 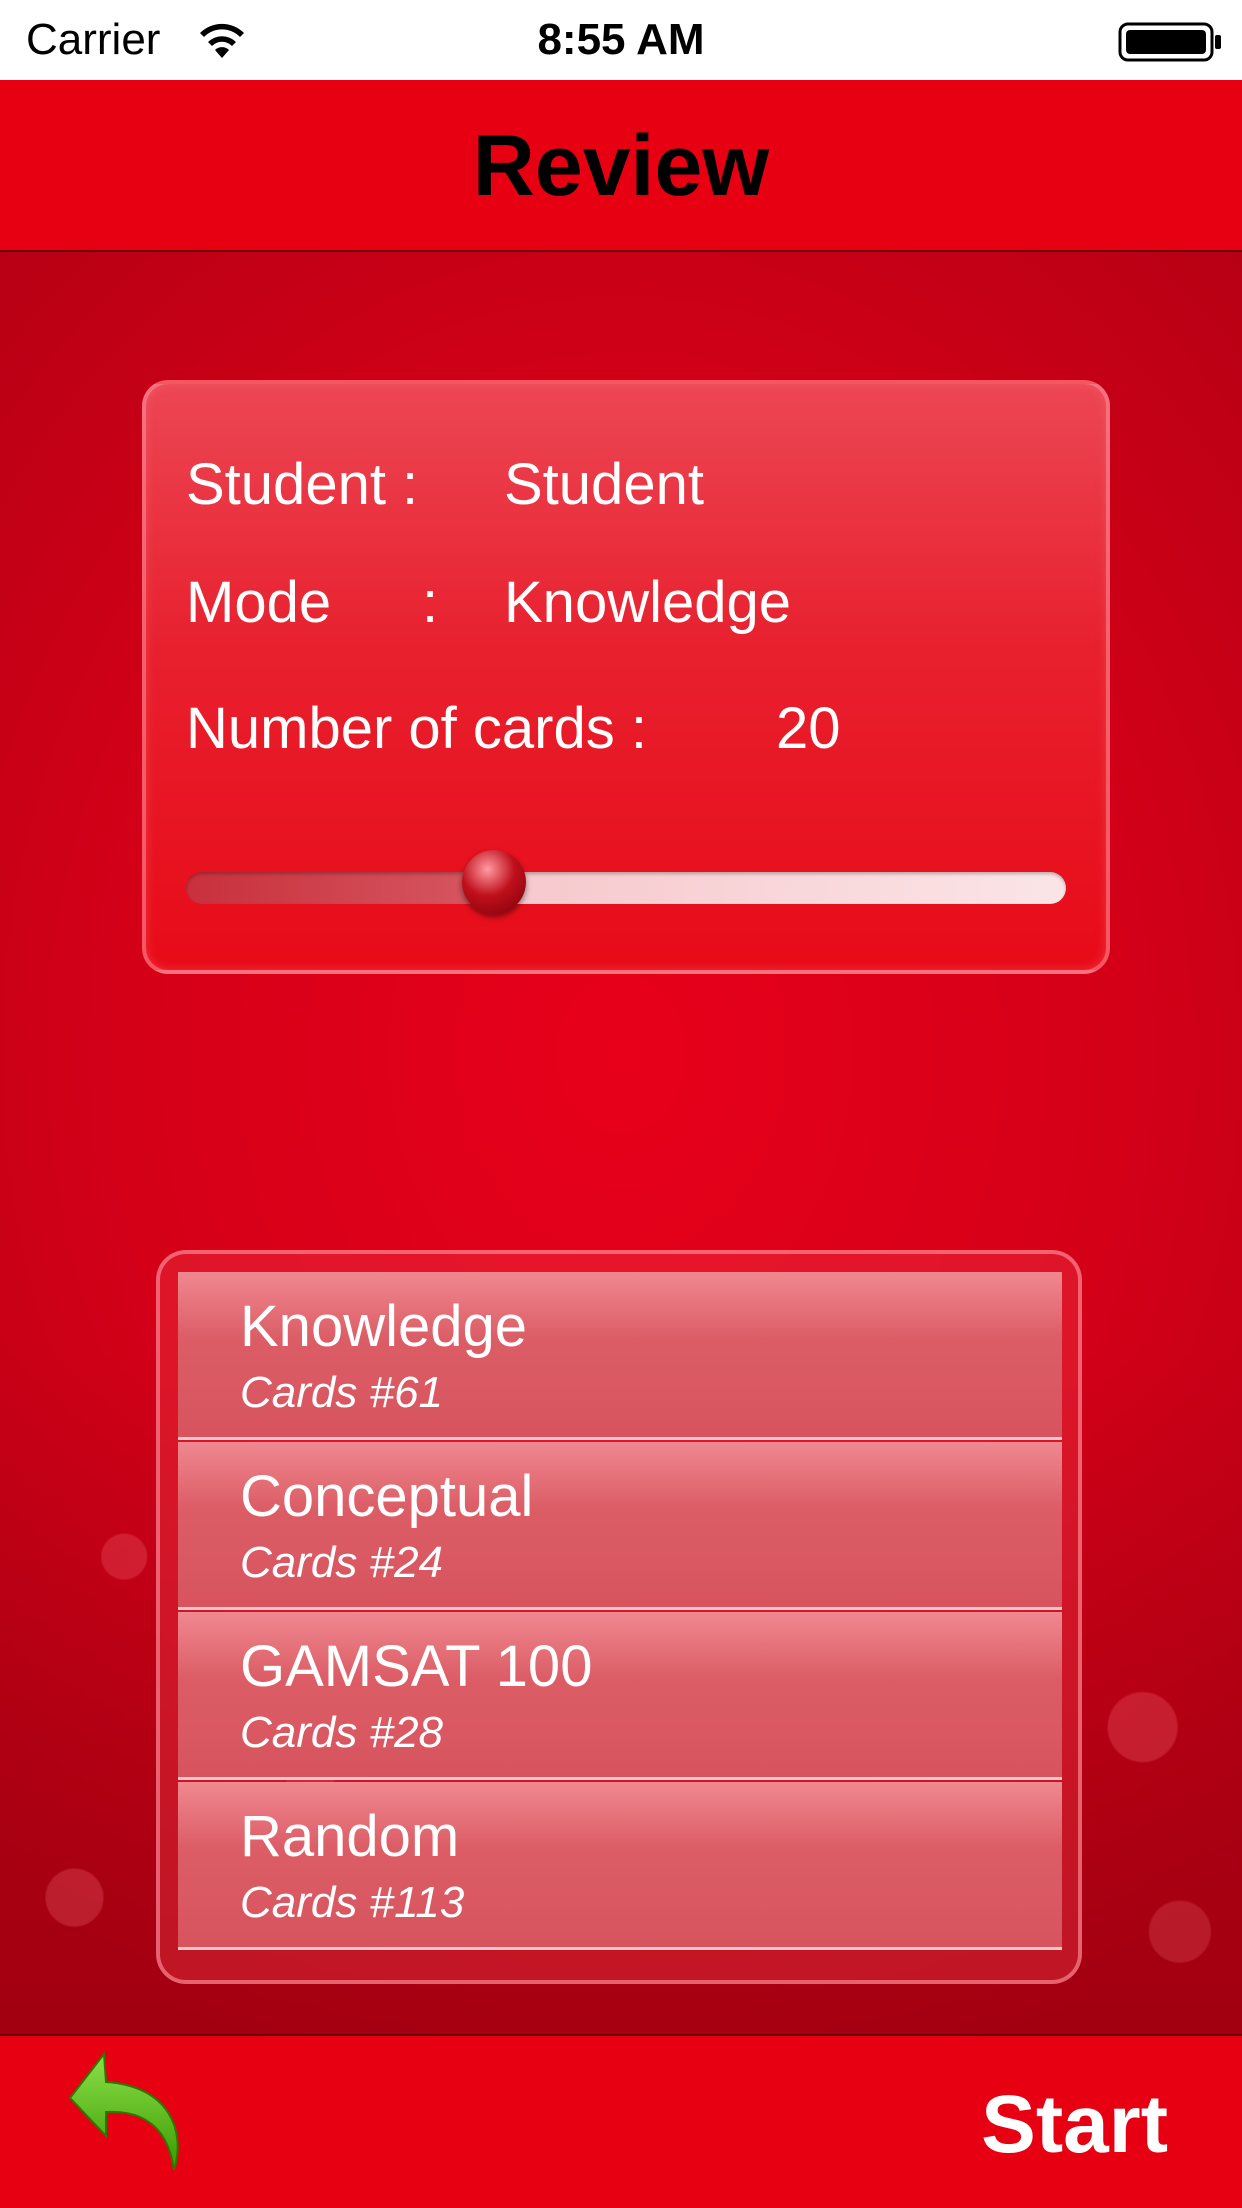 I want to click on list-item-subtitle: Cards #113, so click(x=352, y=1902).